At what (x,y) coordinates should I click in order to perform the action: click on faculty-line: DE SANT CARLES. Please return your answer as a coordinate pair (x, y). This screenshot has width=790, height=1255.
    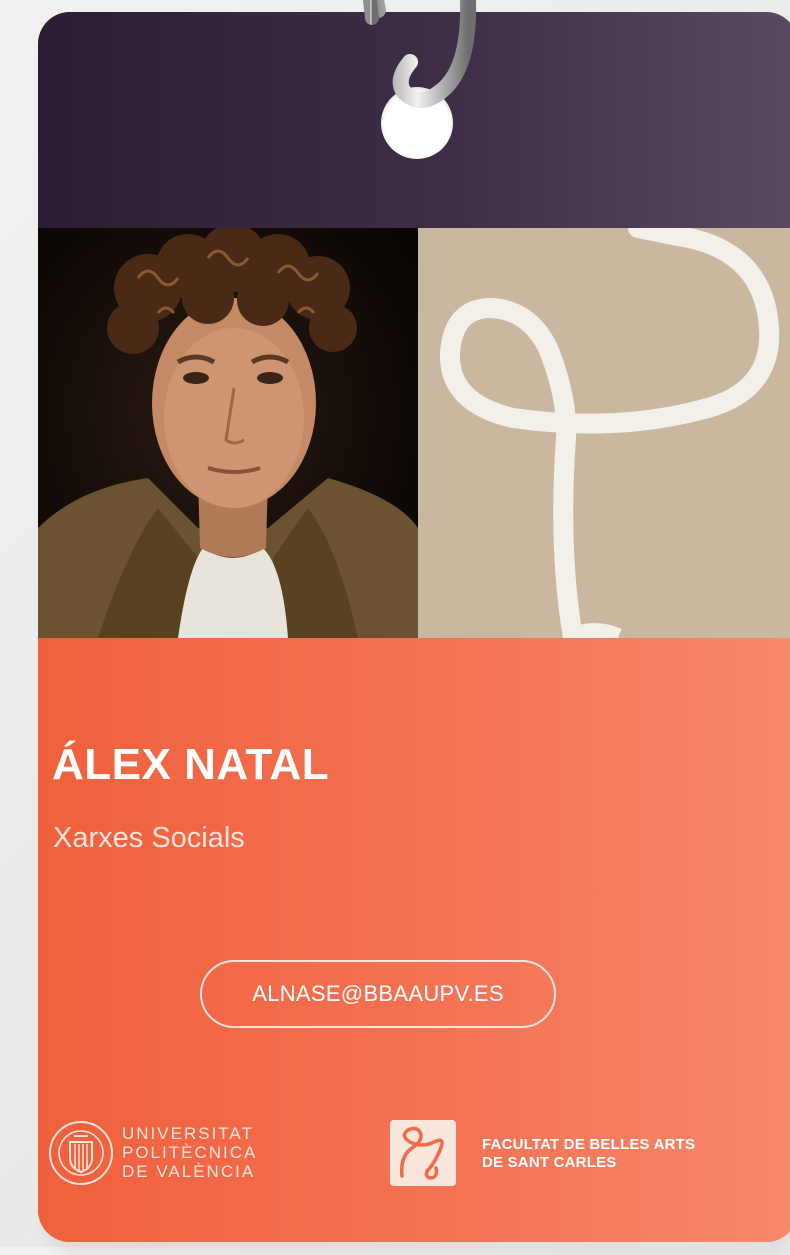
    Looking at the image, I should click on (549, 1162).